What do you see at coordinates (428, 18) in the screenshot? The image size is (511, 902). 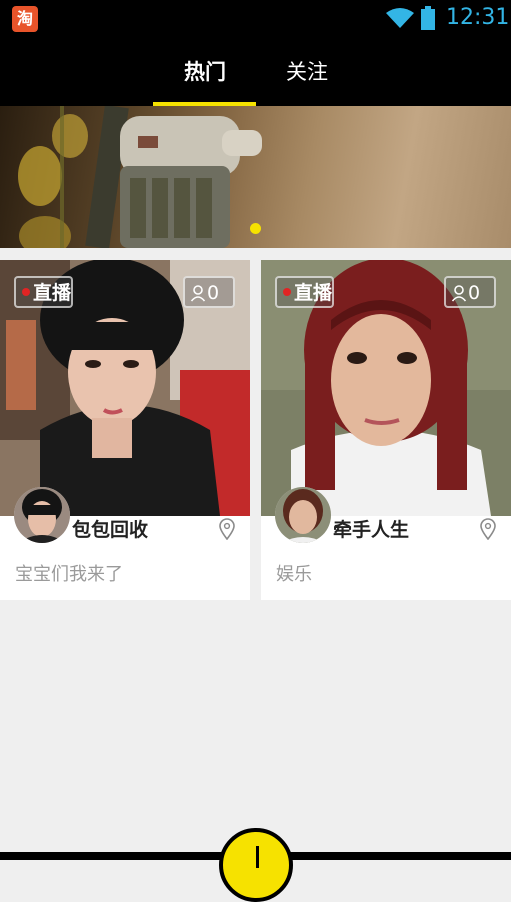 I see `battery-icon` at bounding box center [428, 18].